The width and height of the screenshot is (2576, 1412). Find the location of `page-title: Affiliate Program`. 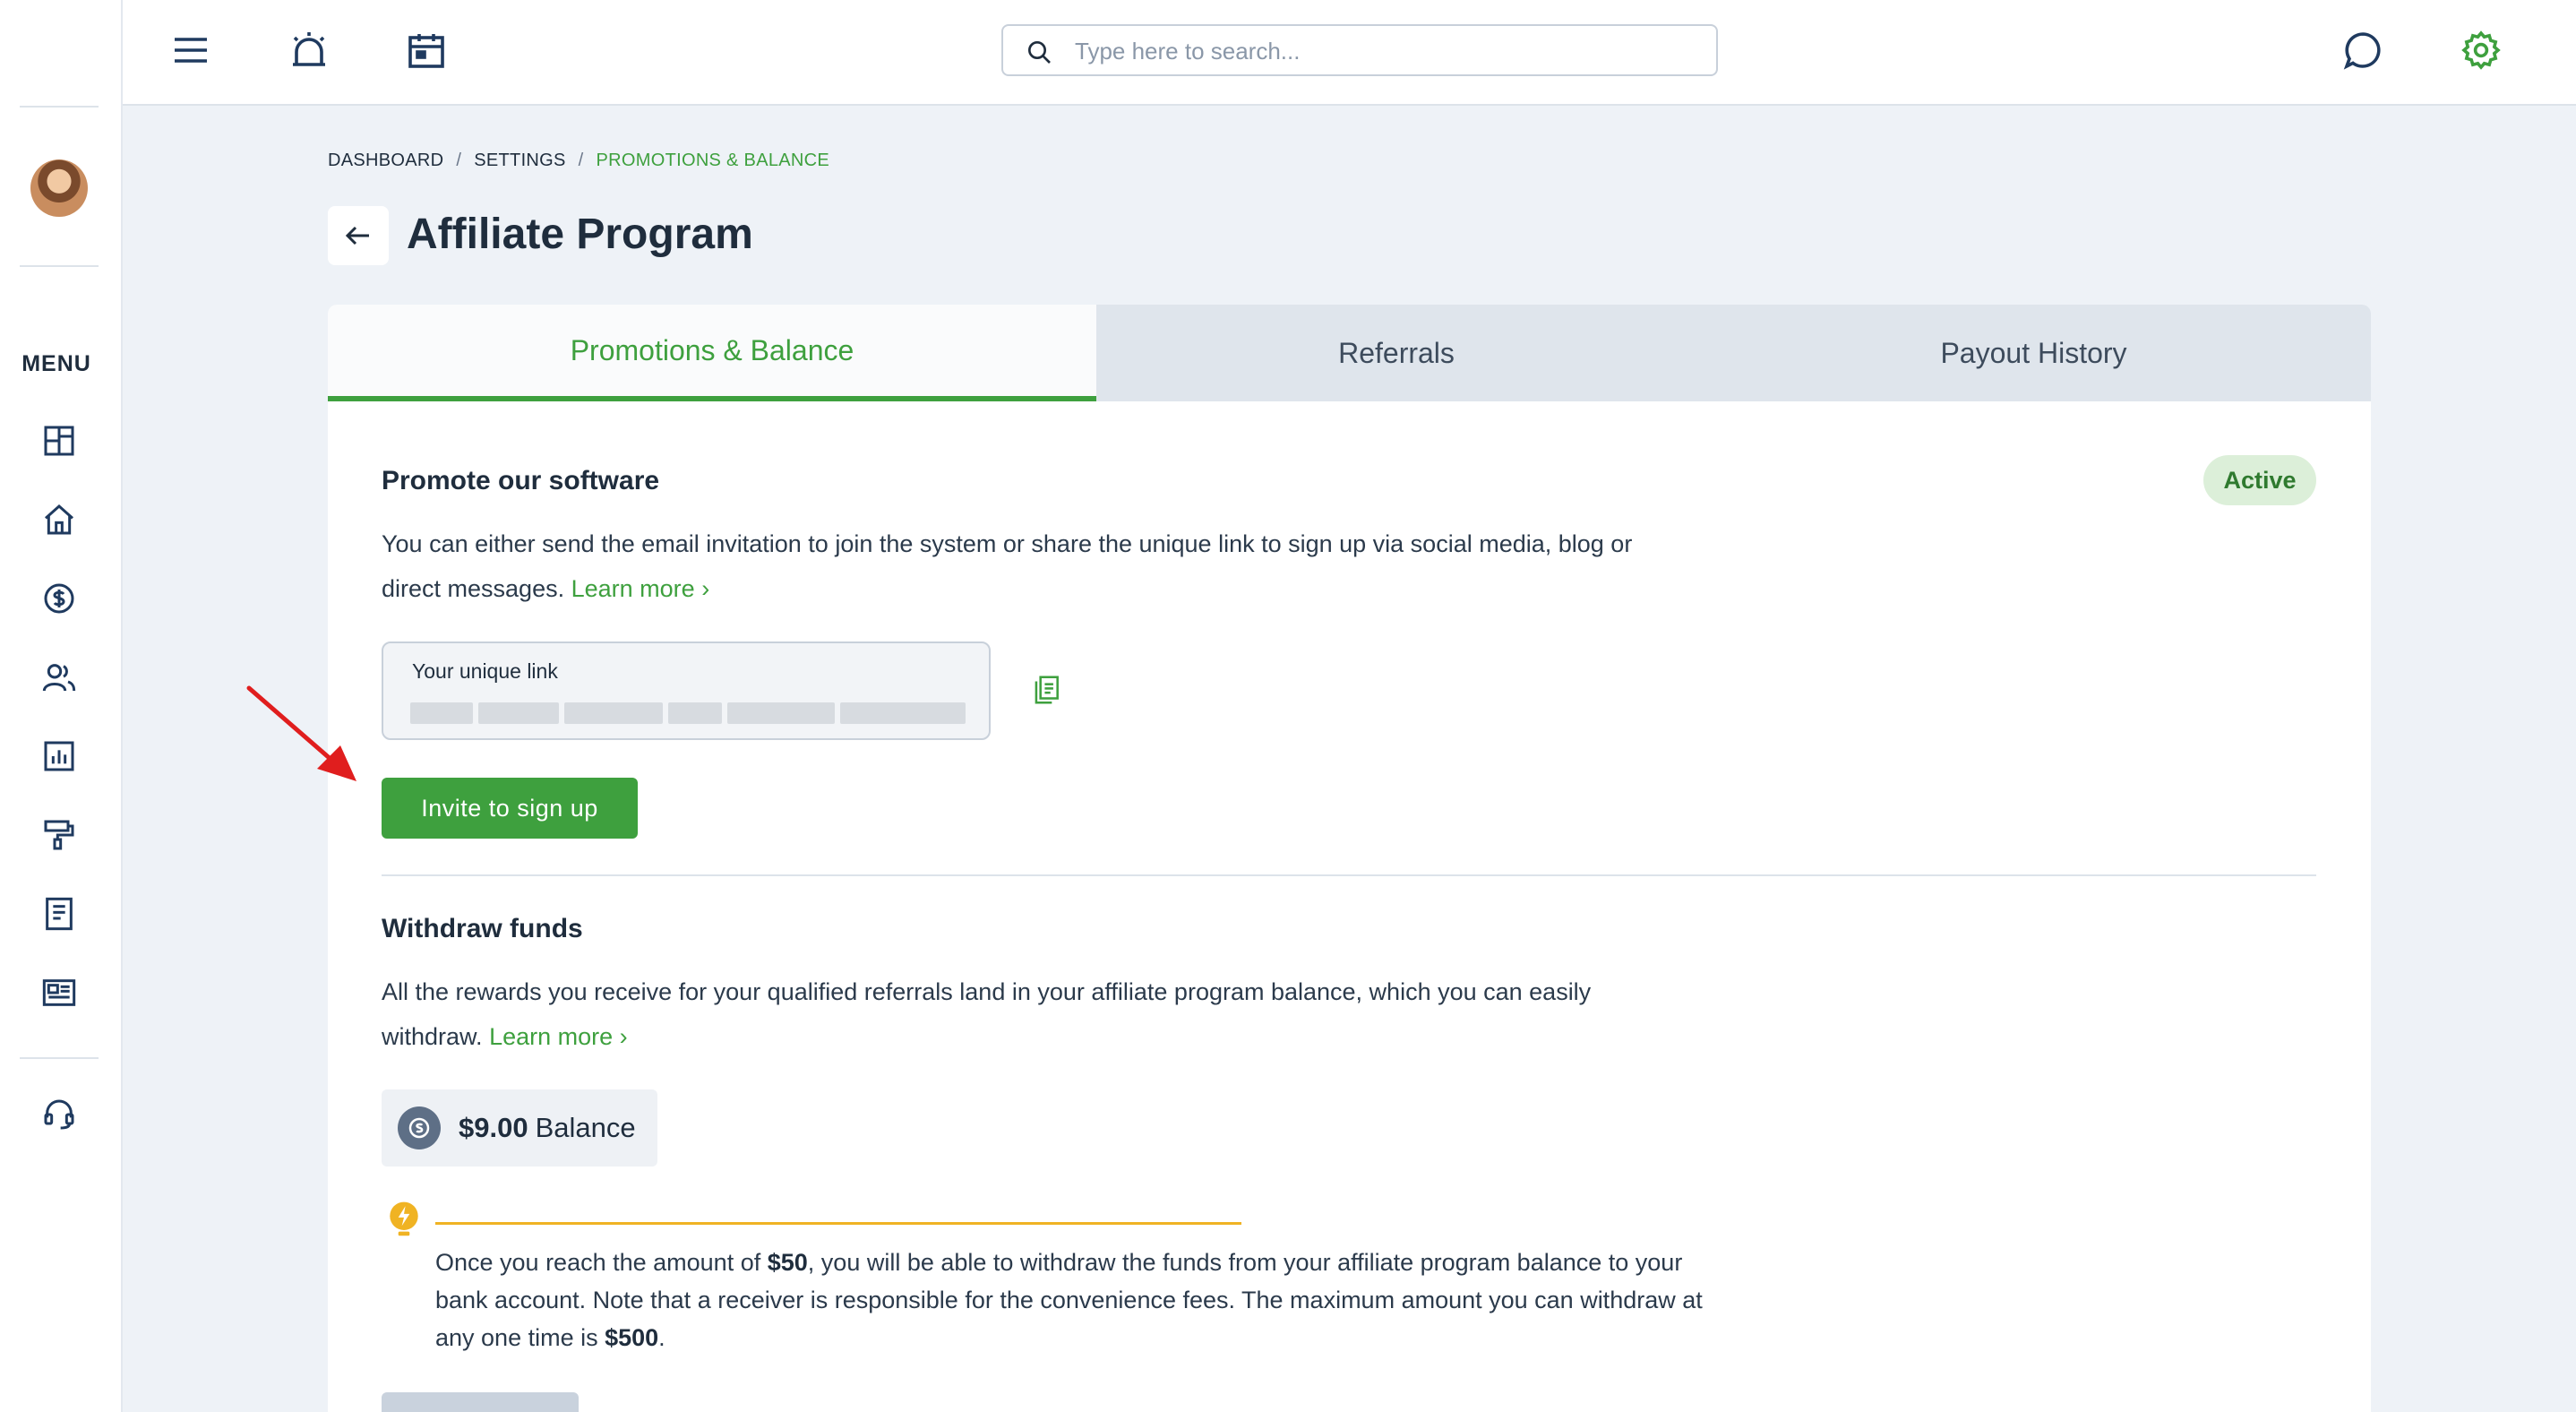

page-title: Affiliate Program is located at coordinates (580, 234).